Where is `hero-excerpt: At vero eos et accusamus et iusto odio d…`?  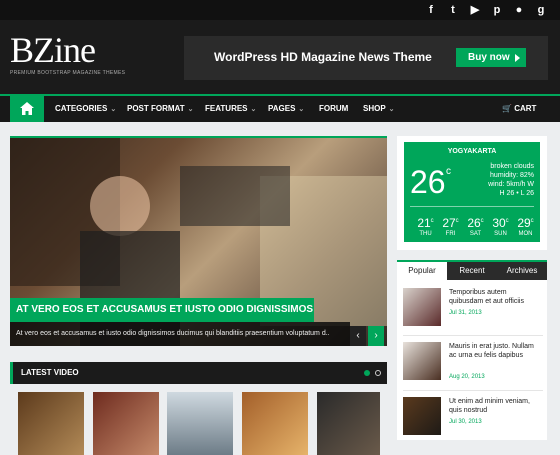 hero-excerpt: At vero eos et accusamus et iusto odio d… is located at coordinates (180, 334).